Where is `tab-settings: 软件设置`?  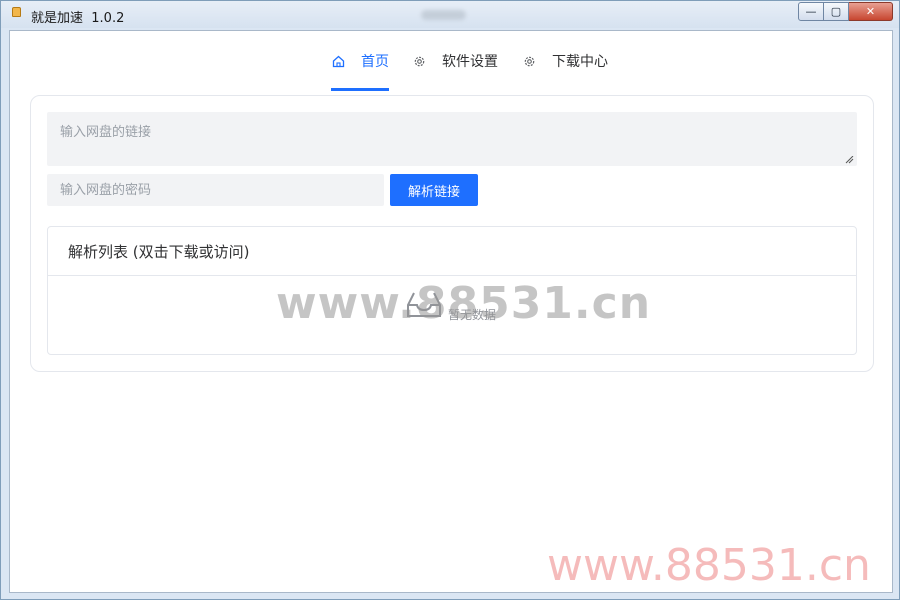 tab-settings: 软件设置 is located at coordinates (455, 61).